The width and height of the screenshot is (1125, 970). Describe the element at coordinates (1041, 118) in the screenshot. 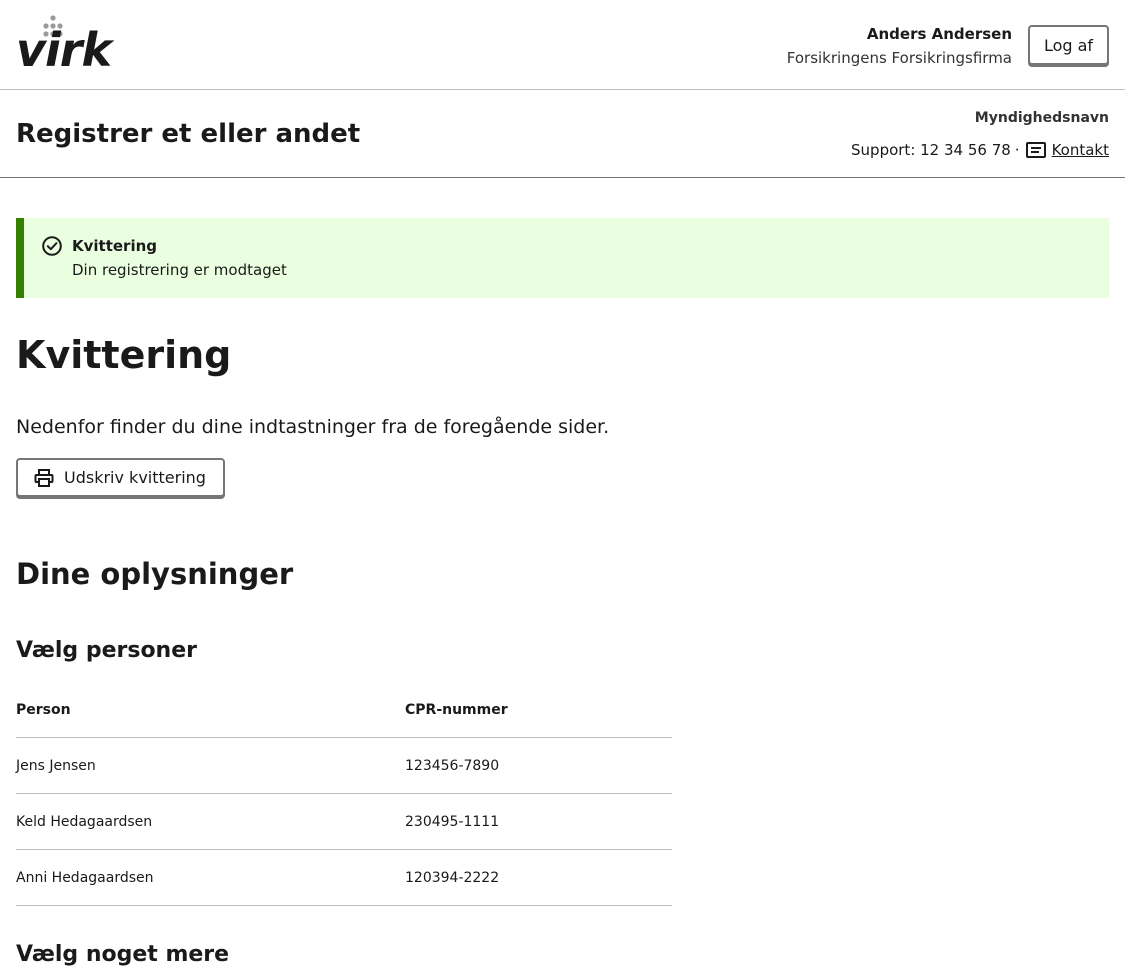

I see `authority-name: Myndighedsnavn` at that location.